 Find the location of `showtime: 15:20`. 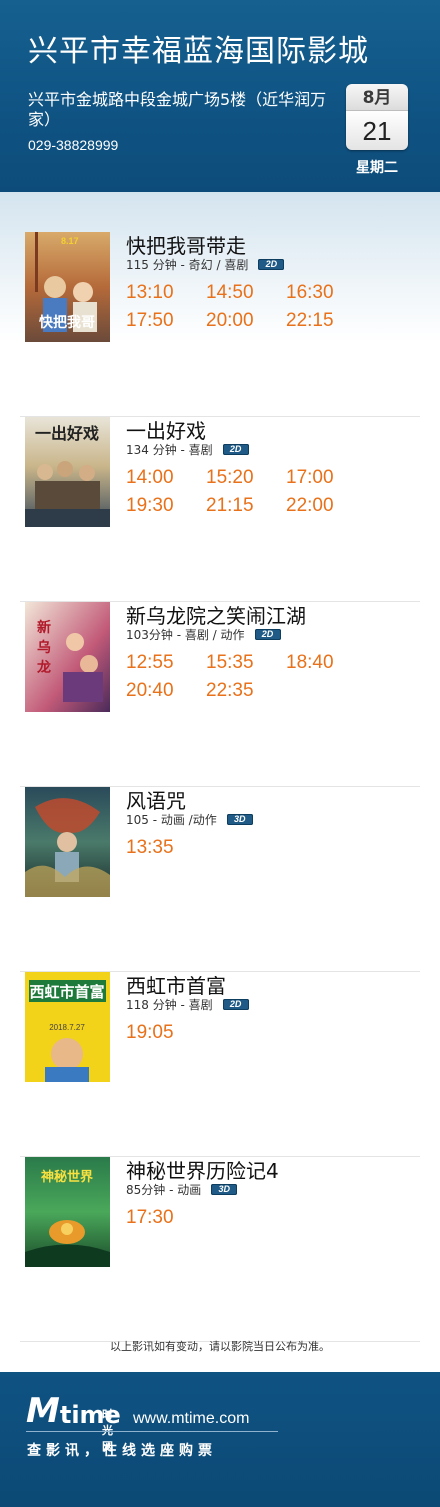

showtime: 15:20 is located at coordinates (246, 481).